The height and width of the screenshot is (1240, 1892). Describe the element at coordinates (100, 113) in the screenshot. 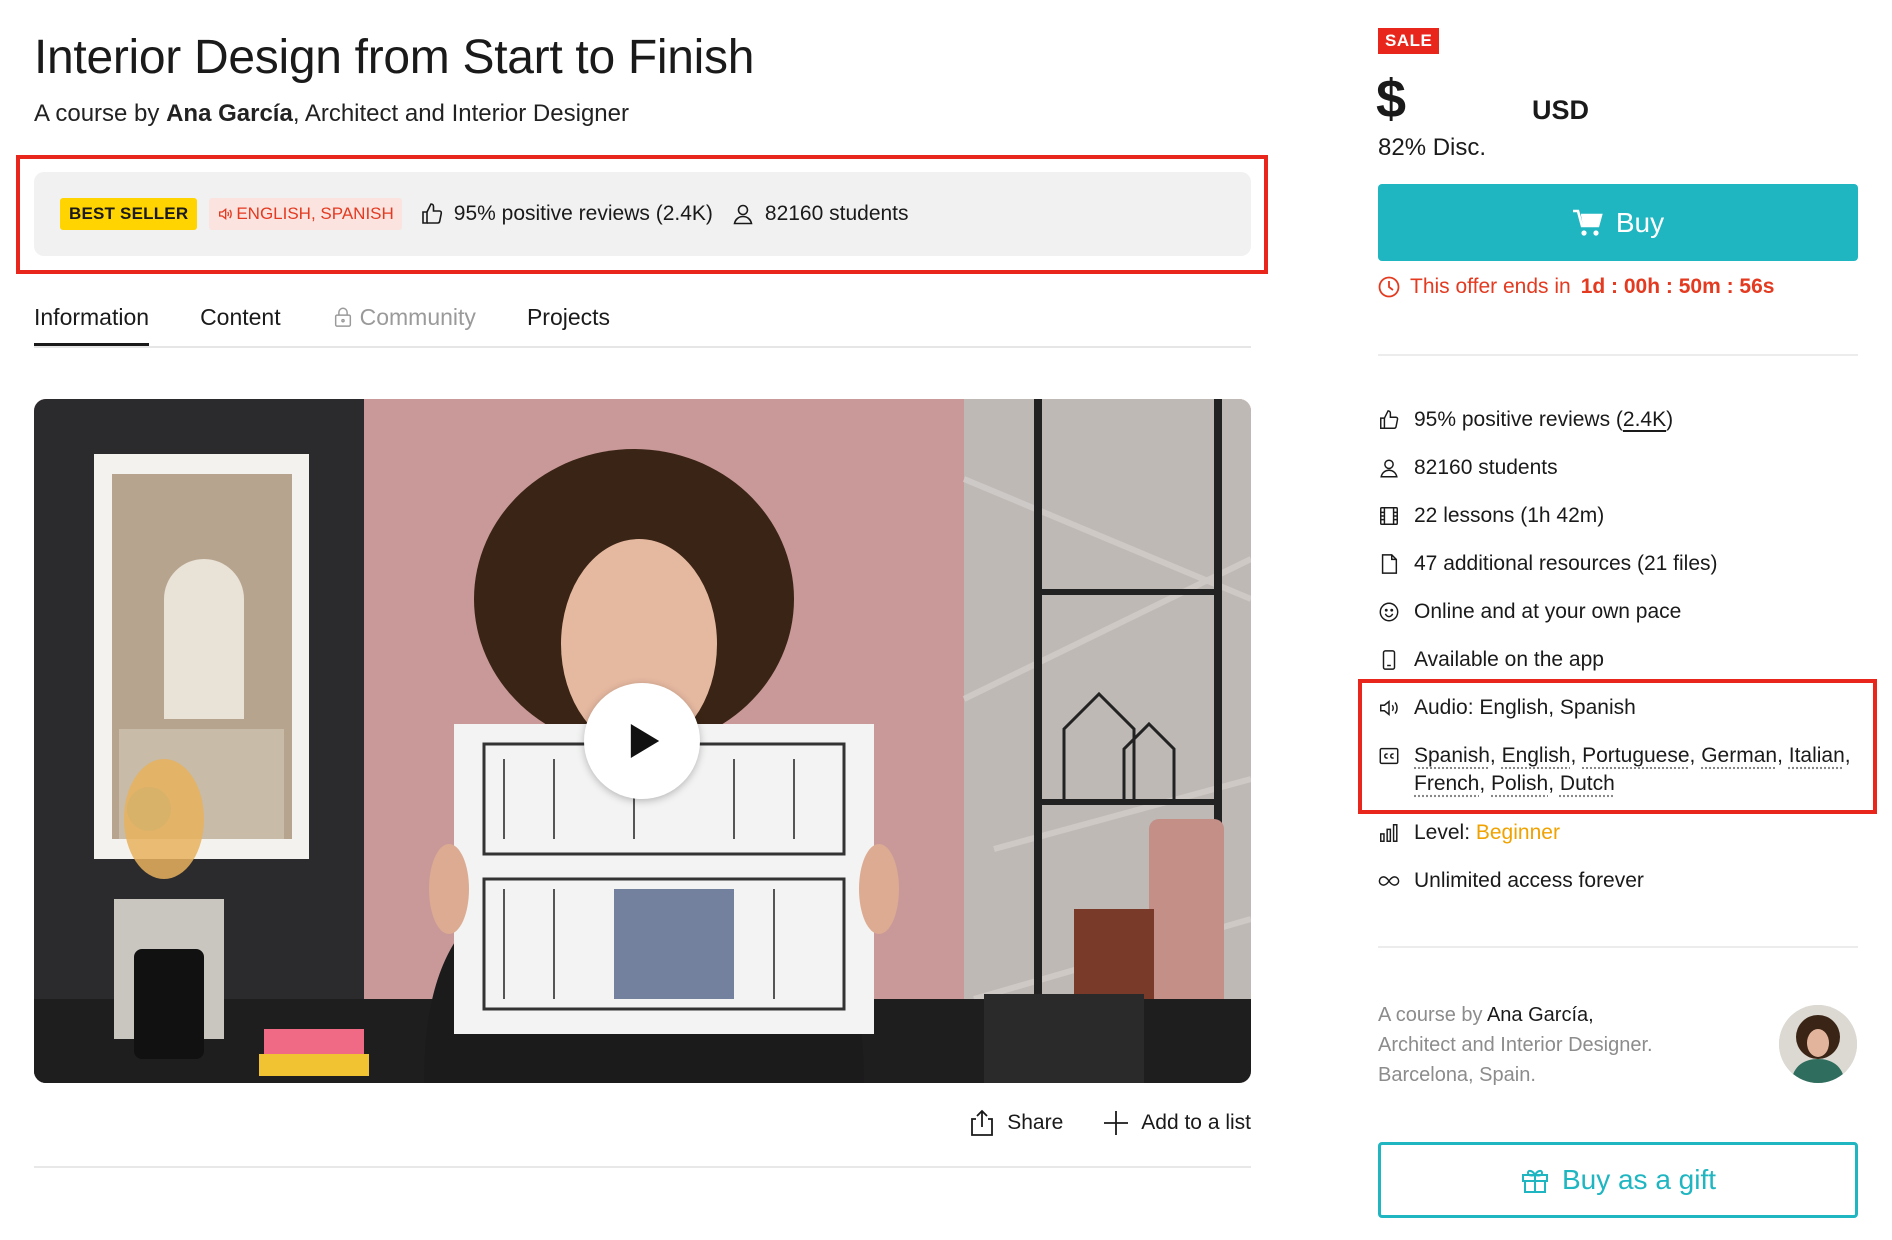

I see `byline-prefix: A course by` at that location.